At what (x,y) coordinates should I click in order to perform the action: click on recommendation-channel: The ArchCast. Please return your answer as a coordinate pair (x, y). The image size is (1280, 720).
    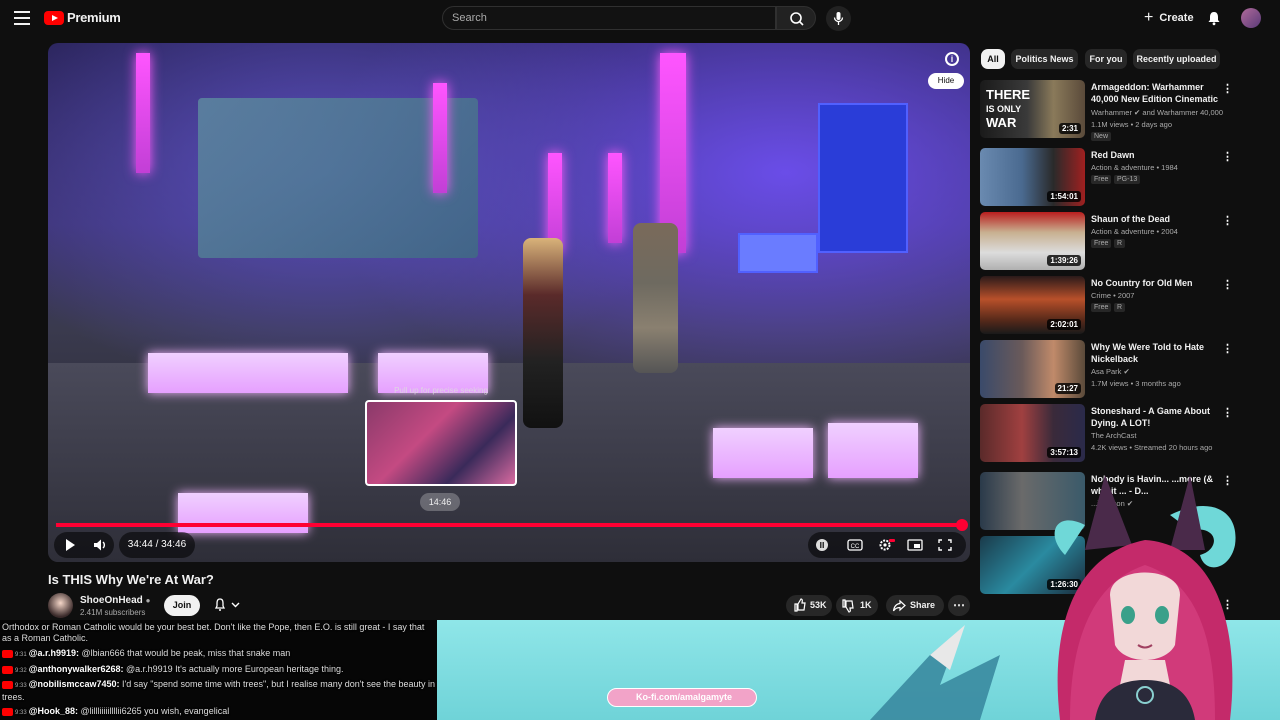
    Looking at the image, I should click on (1113, 436).